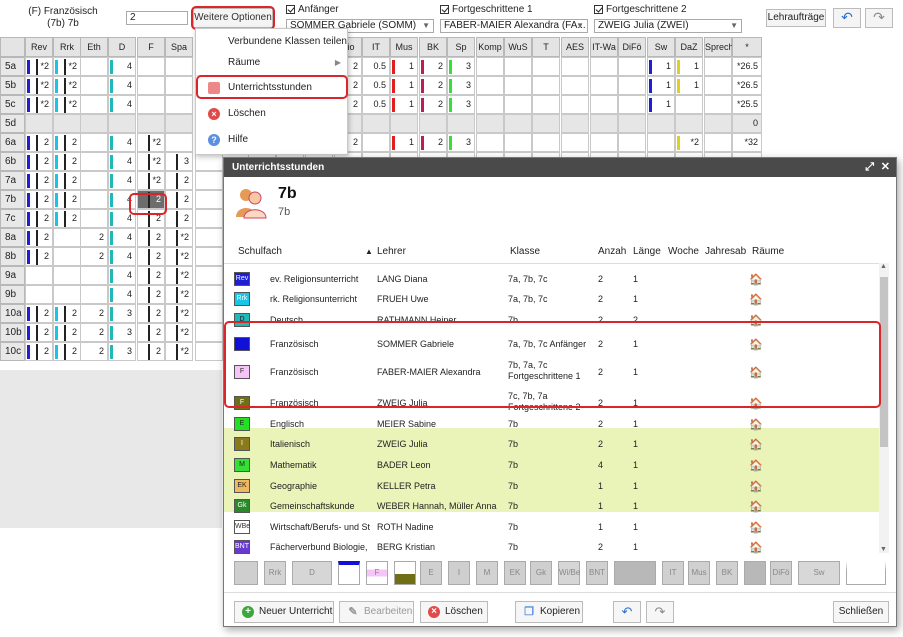 This screenshot has width=903, height=637. What do you see at coordinates (699, 573) in the screenshot?
I see `color-swatch: Mus` at bounding box center [699, 573].